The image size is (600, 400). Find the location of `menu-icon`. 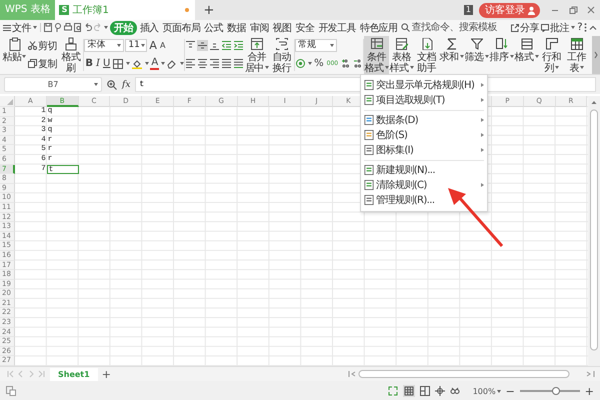

menu-icon is located at coordinates (7, 28).